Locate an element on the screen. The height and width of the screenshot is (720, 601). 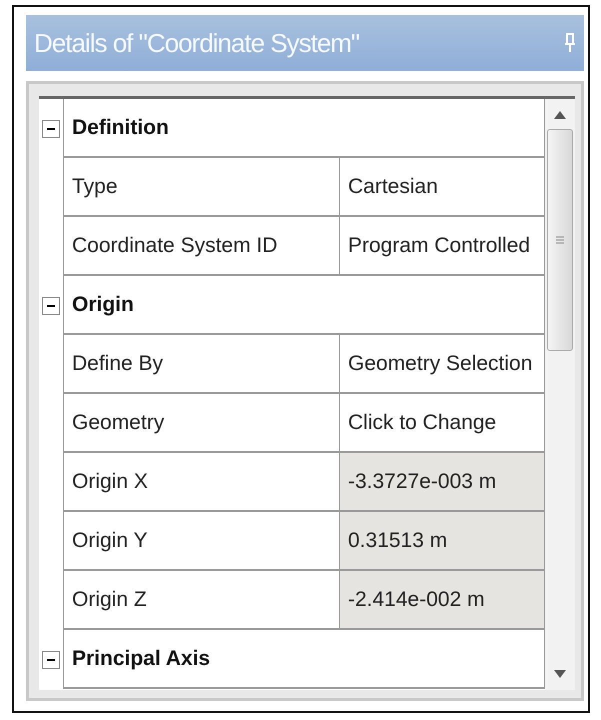
property-value: Cartesian is located at coordinates (442, 187).